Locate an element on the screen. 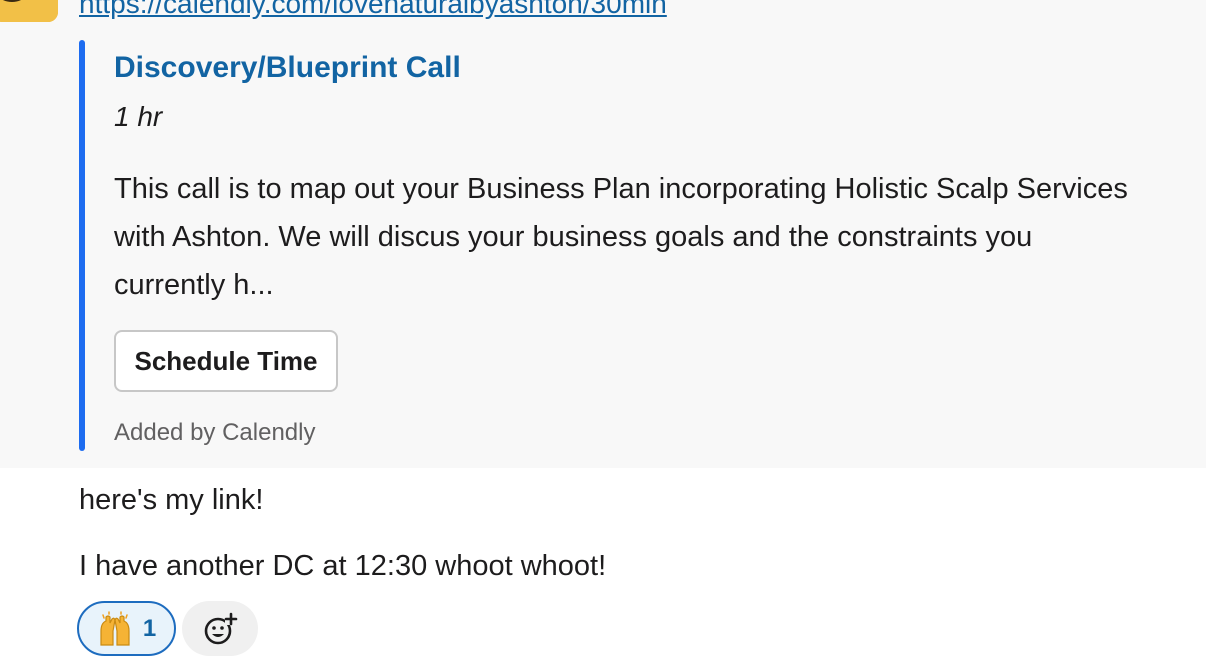 This screenshot has width=1206, height=665. unfurl-duration: 1 hr is located at coordinates (138, 116).